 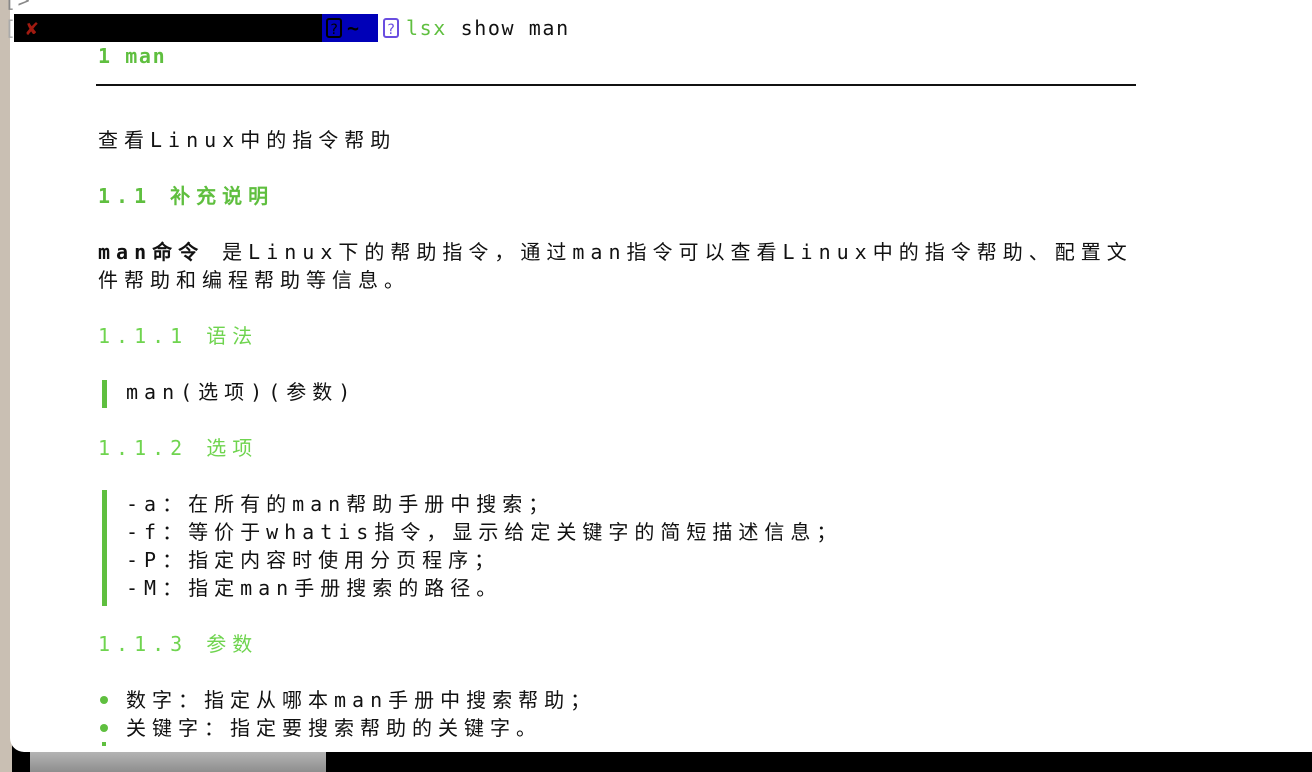 What do you see at coordinates (178, 644) in the screenshot?
I see `heading-params: 1.1.3 参数` at bounding box center [178, 644].